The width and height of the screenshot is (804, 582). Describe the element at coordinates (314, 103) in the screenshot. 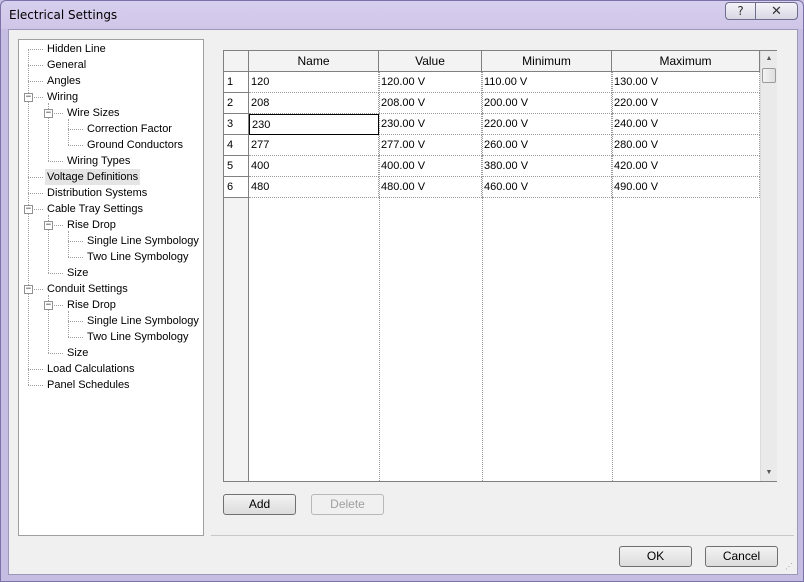

I see `table-cell: 208` at that location.